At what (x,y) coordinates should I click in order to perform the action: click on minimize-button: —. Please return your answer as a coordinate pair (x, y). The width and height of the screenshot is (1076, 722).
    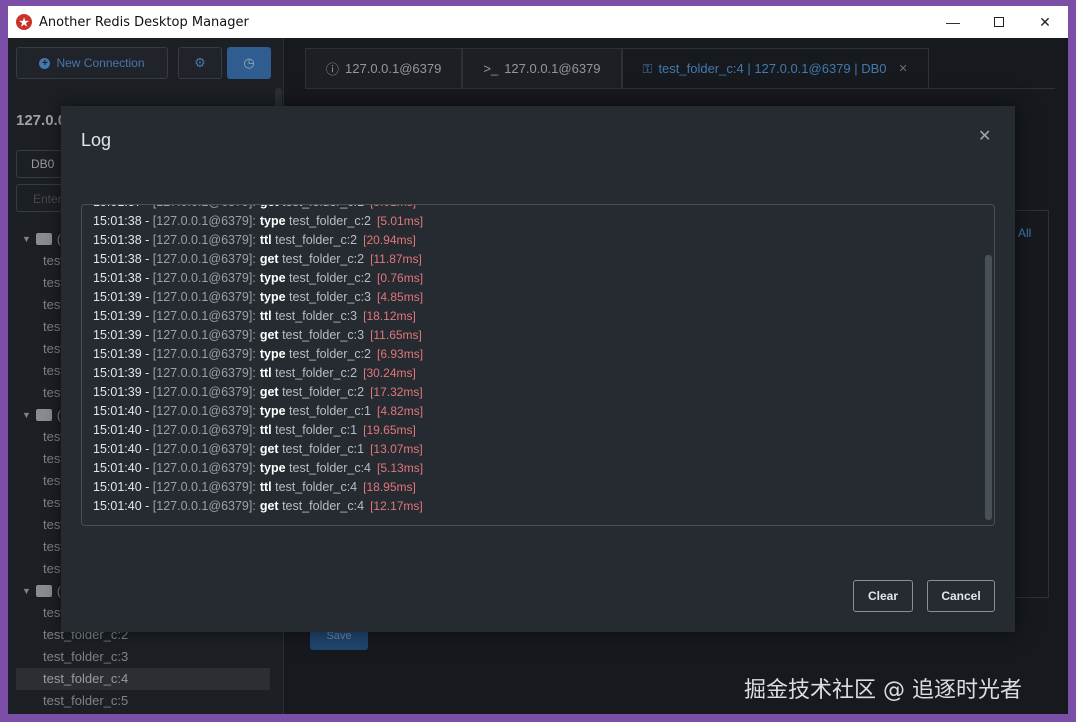
    Looking at the image, I should click on (953, 22).